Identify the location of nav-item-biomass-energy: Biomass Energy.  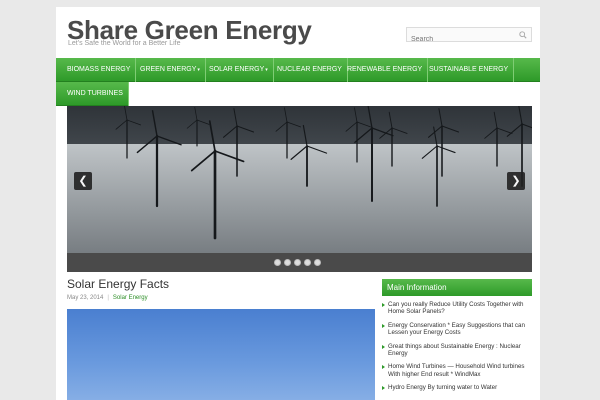
(99, 70).